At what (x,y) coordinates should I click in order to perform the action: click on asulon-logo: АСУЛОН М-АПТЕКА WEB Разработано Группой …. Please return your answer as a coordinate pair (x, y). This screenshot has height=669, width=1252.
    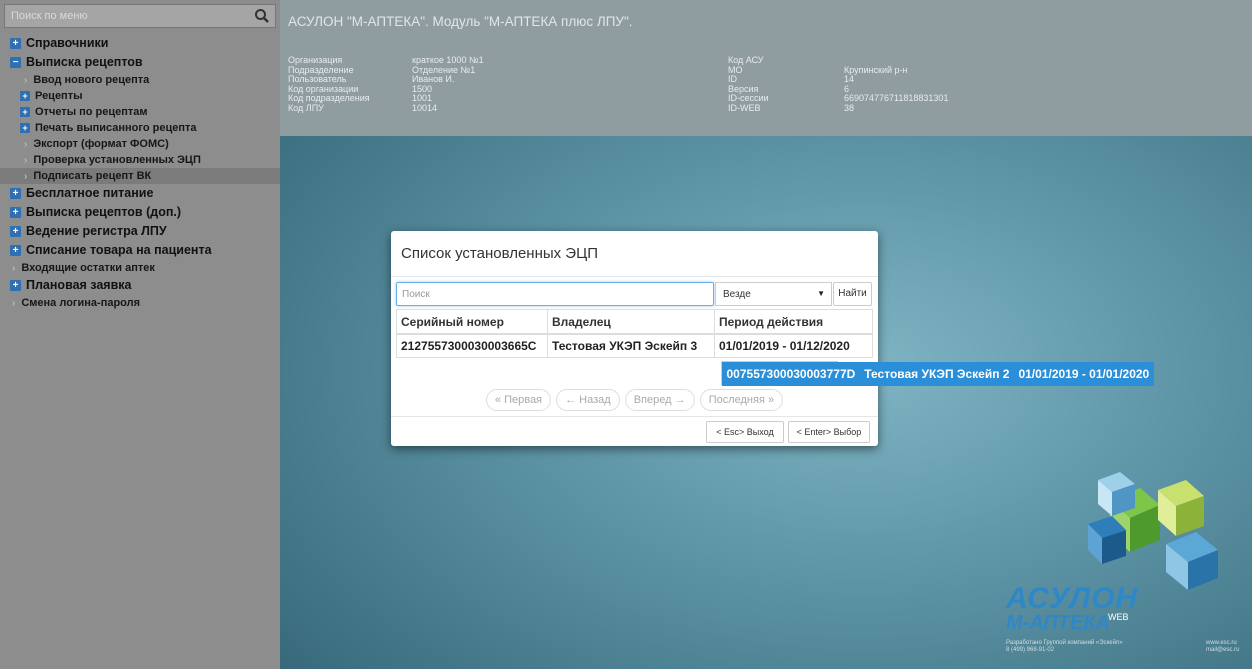
    Looking at the image, I should click on (1121, 564).